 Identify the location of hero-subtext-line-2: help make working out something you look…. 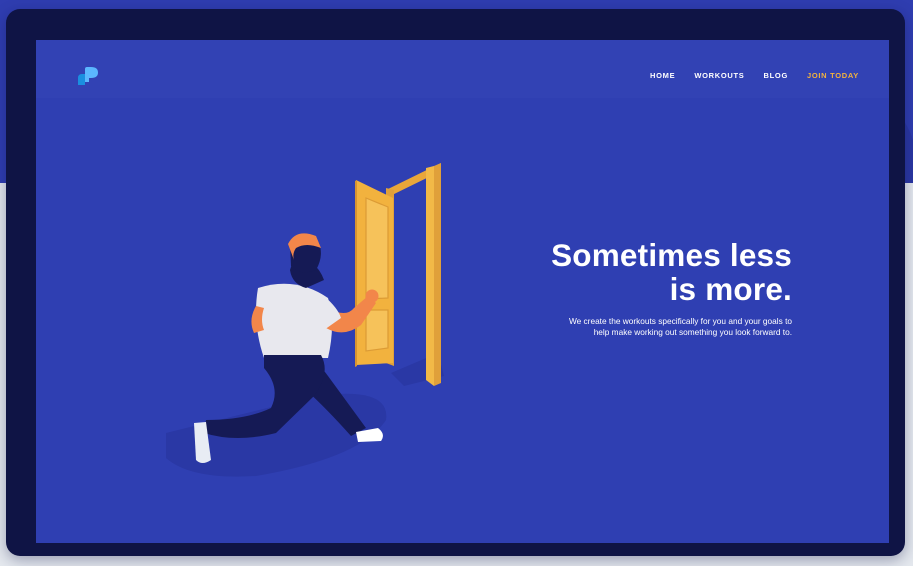
(692, 331).